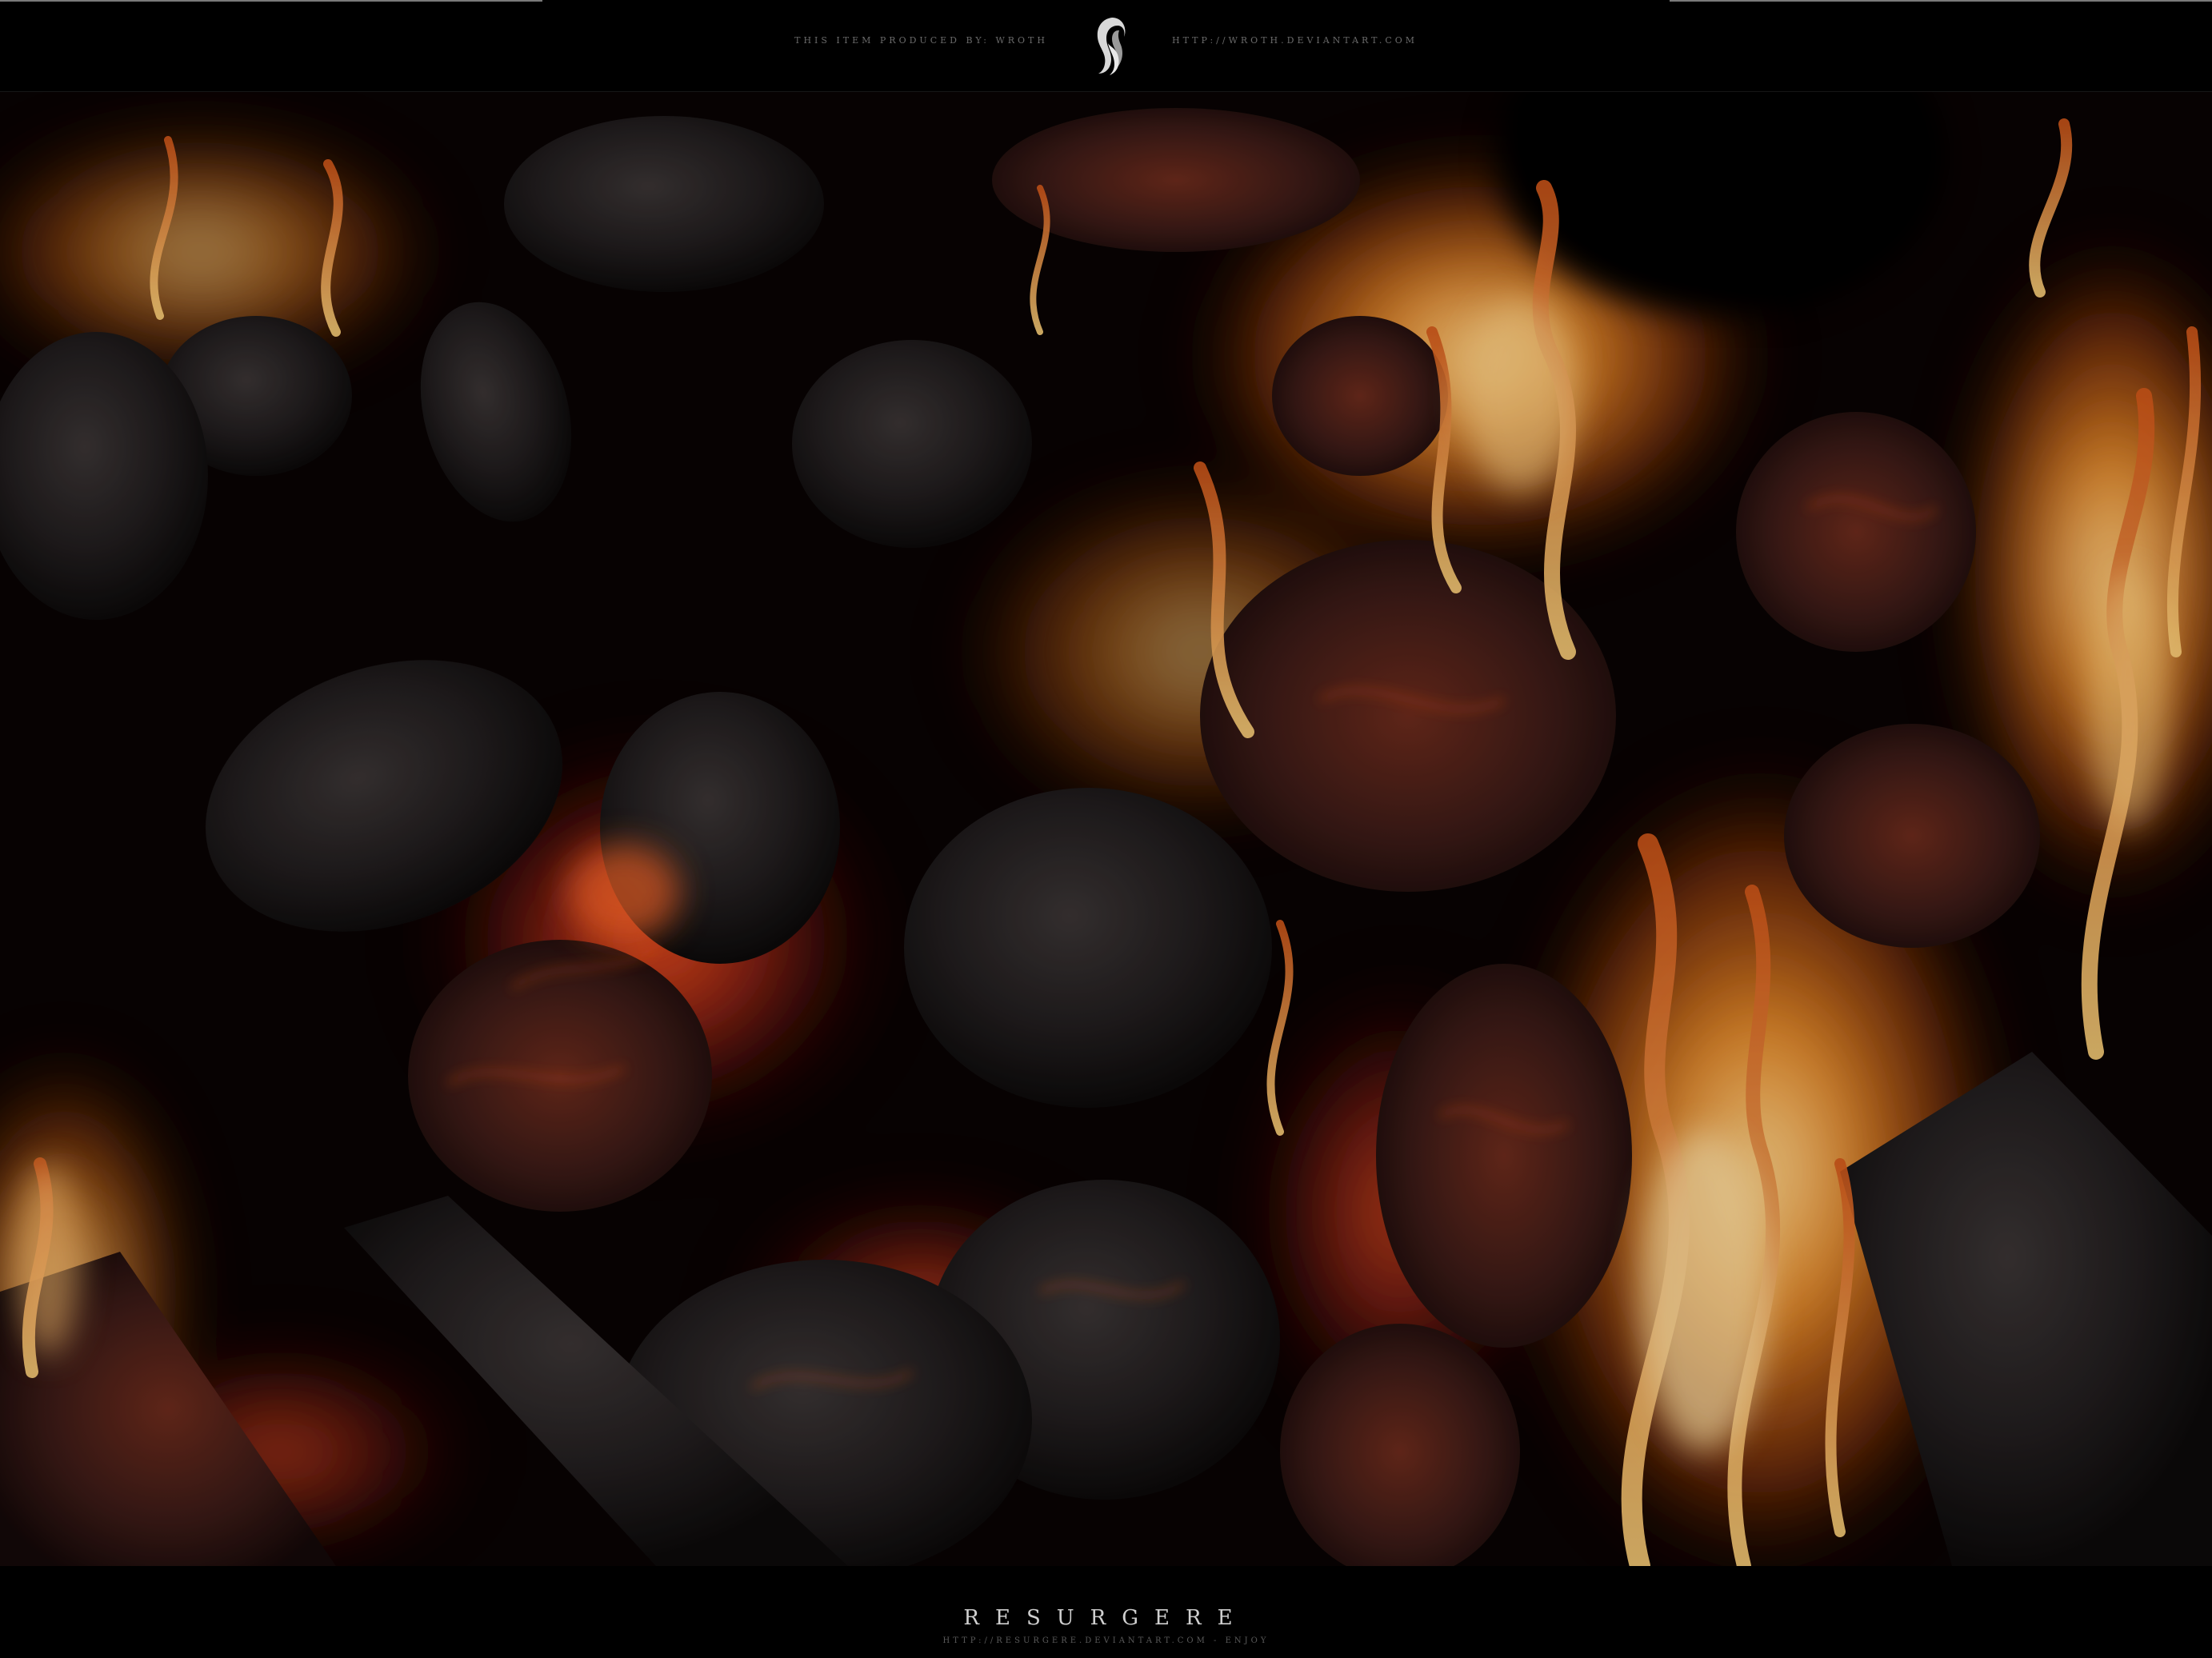 This screenshot has height=1658, width=2212. I want to click on deviantart-link: HTTP://WROTH.DEVIANTART.COM, so click(1295, 40).